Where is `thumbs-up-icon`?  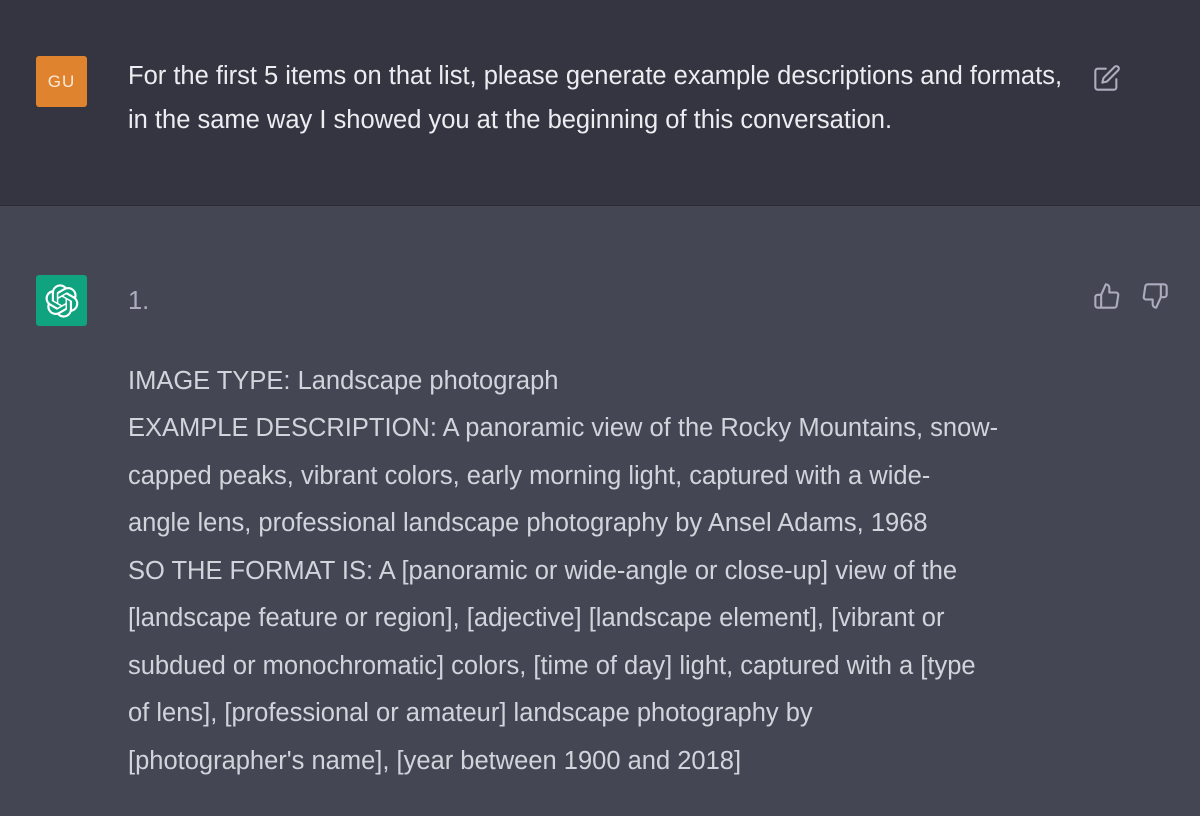 thumbs-up-icon is located at coordinates (1107, 296).